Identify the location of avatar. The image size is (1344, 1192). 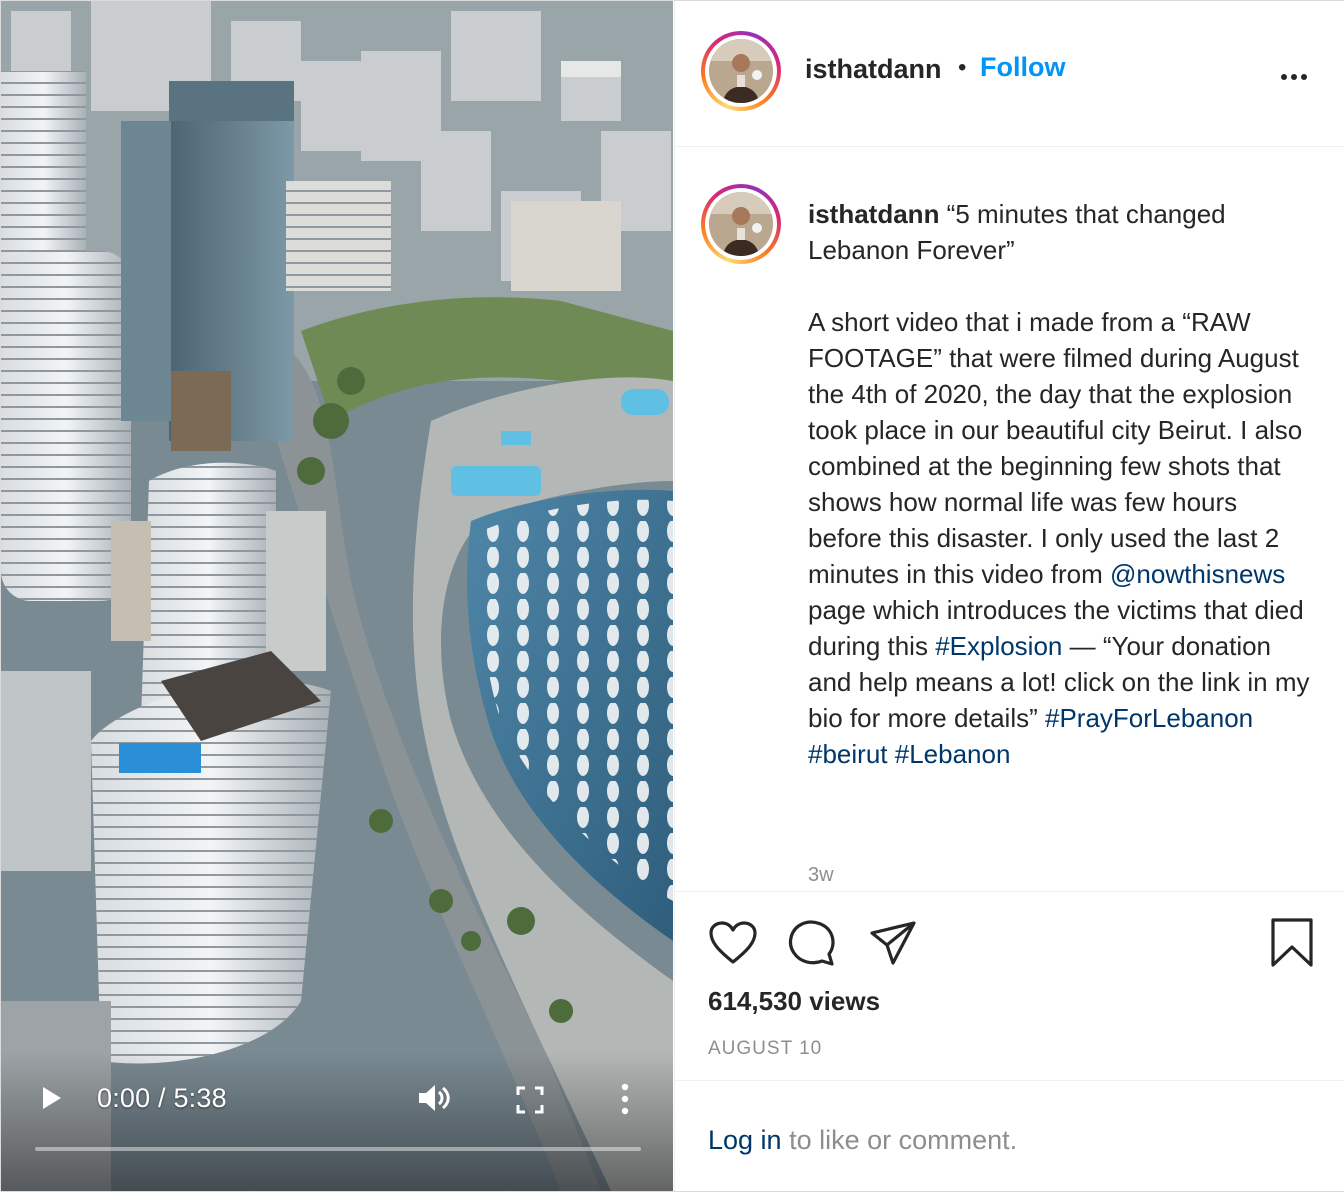
(741, 71).